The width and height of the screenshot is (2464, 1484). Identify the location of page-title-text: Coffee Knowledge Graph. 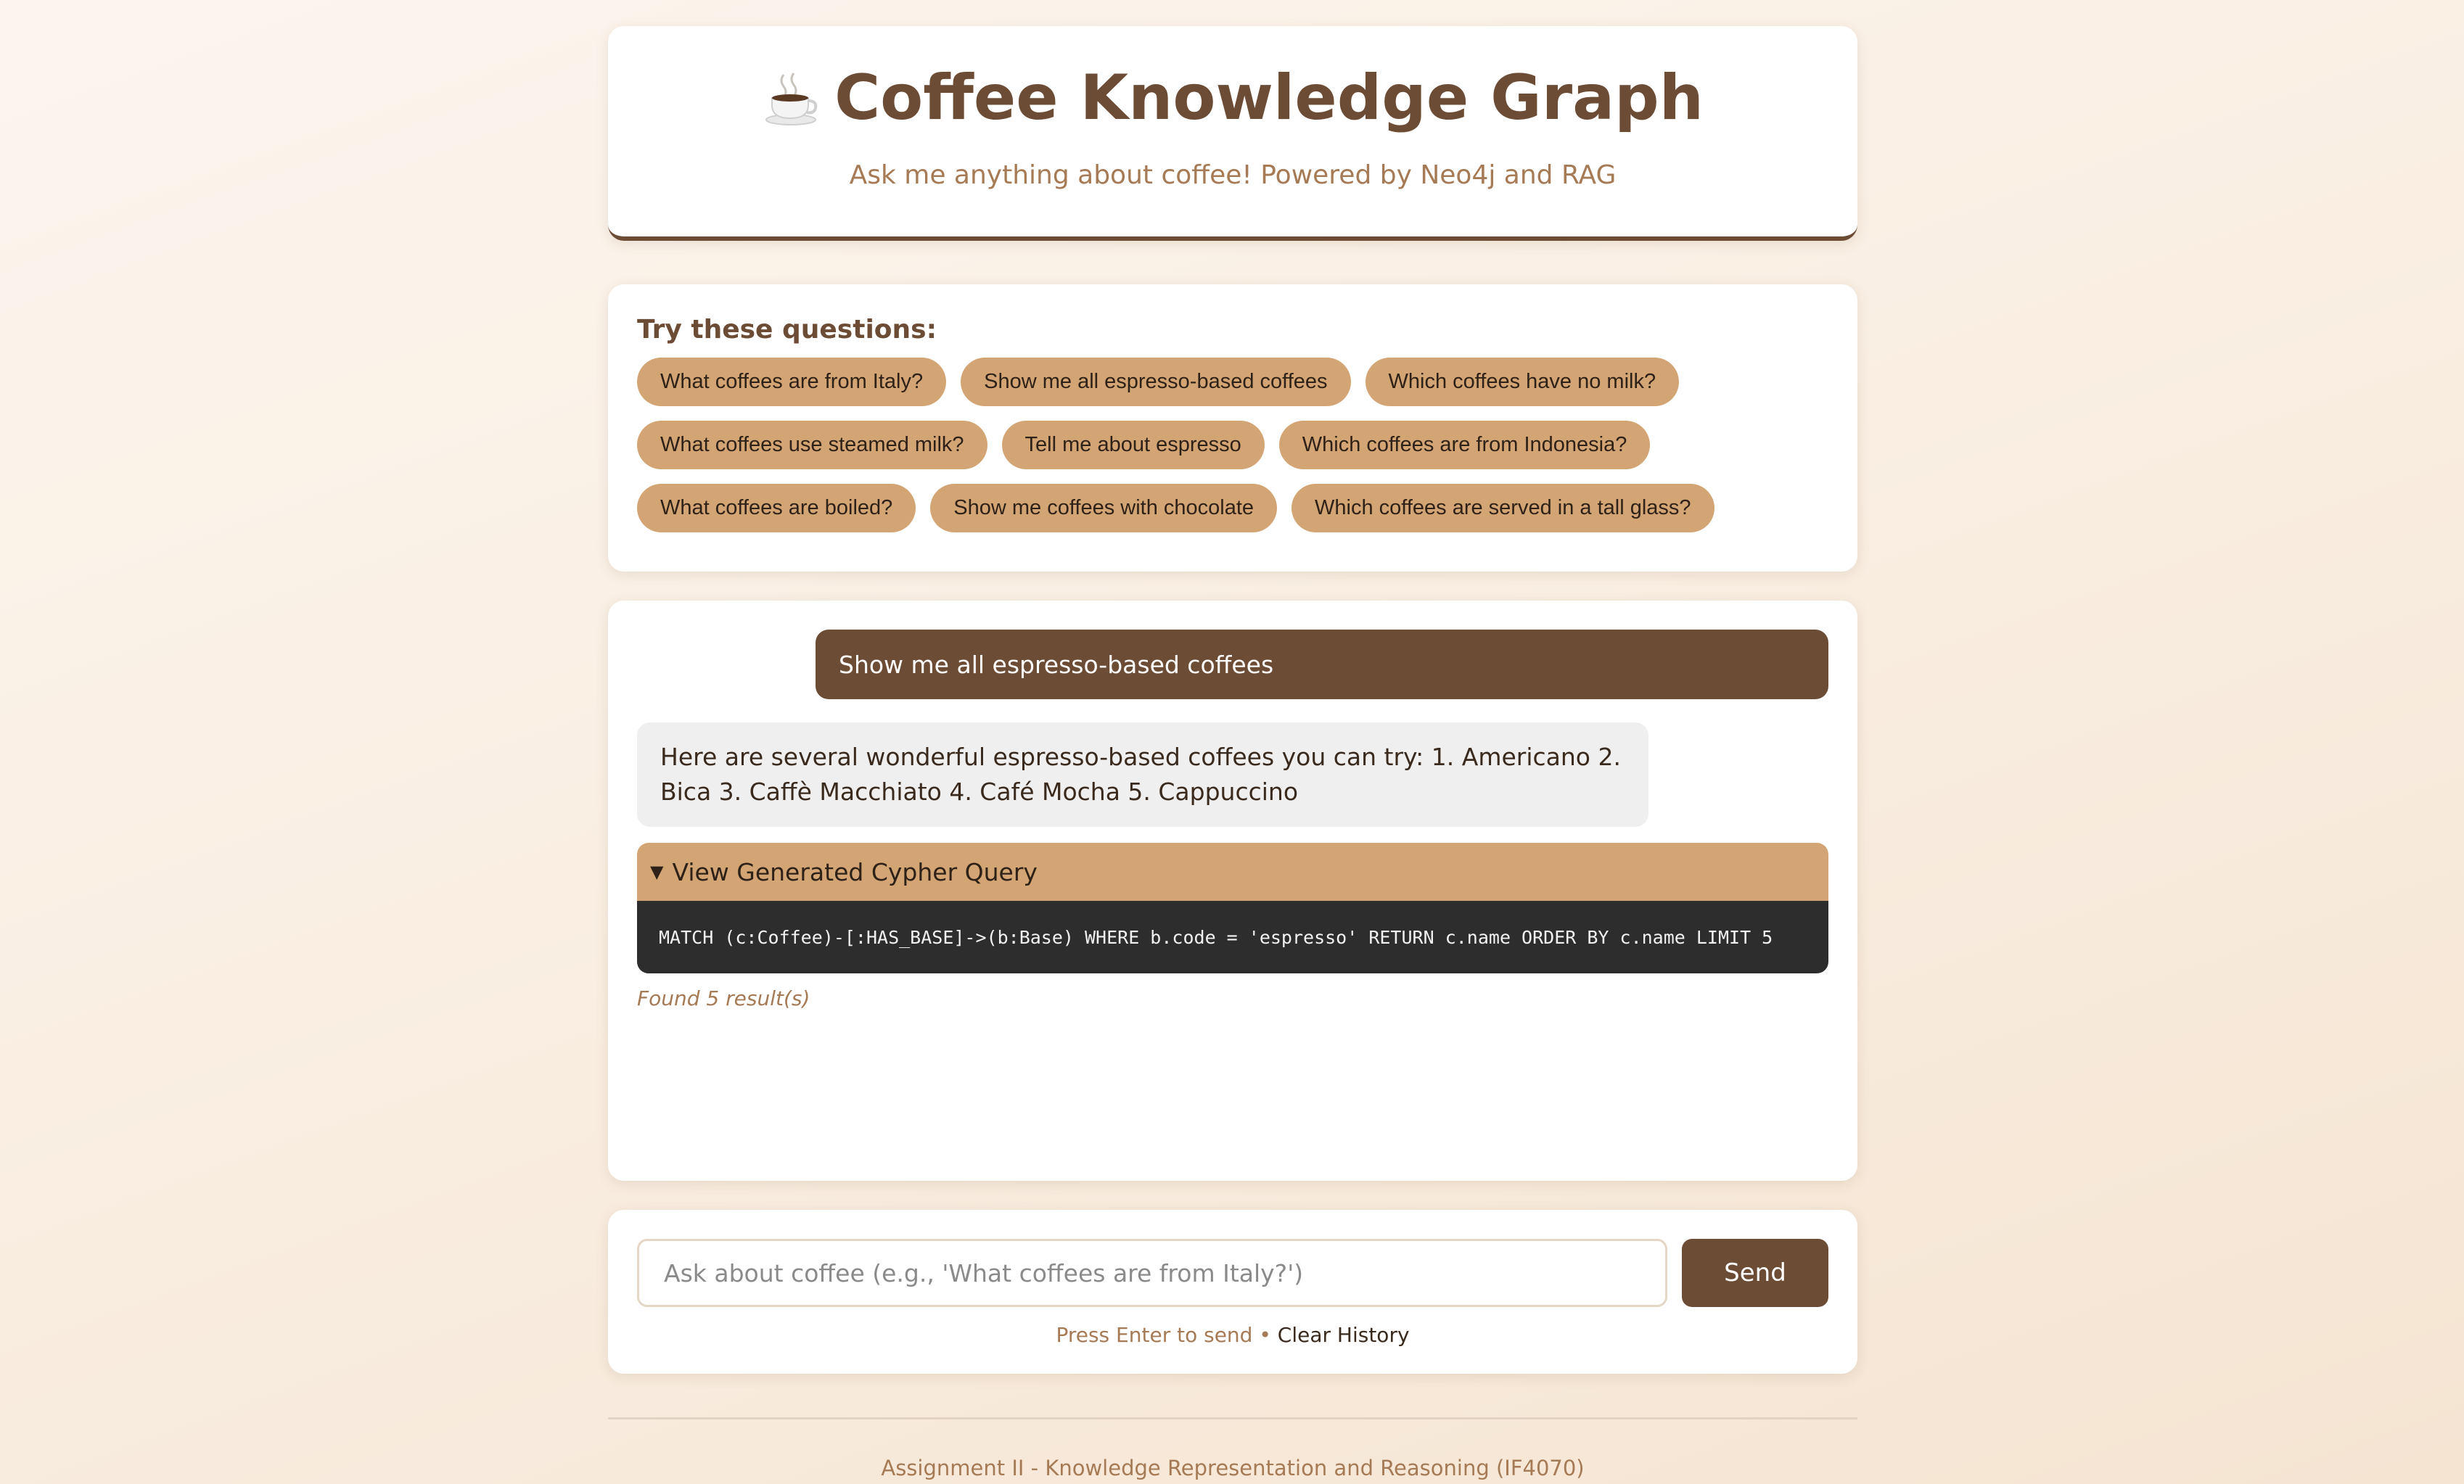
(1269, 98).